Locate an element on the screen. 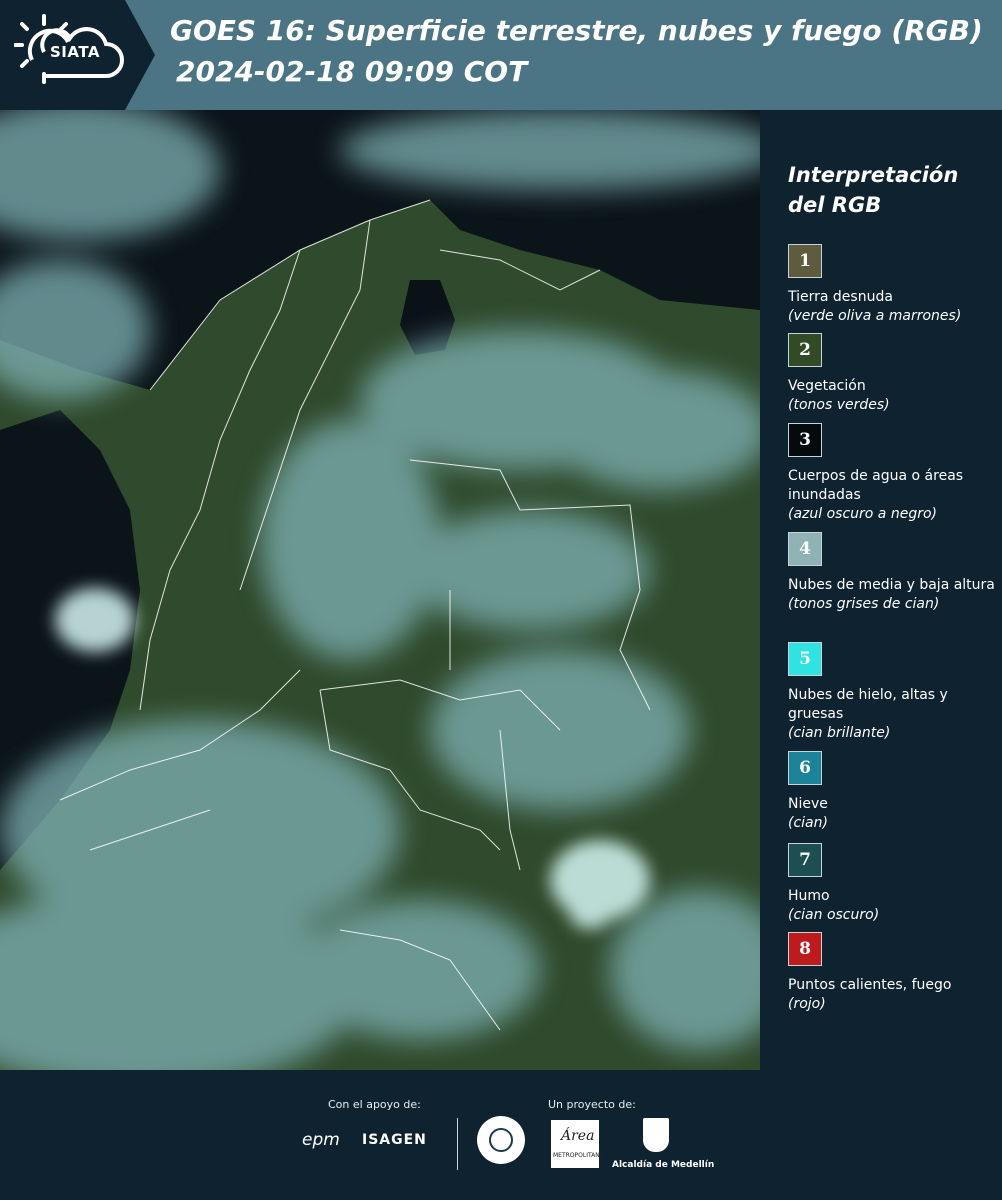 The image size is (1002, 1200). legend-item-label: Nubes de media y baja altura is located at coordinates (891, 585).